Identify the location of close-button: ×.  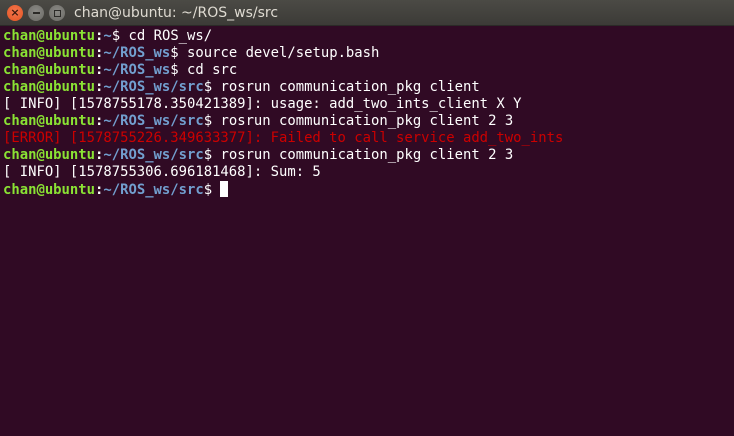
(15, 13).